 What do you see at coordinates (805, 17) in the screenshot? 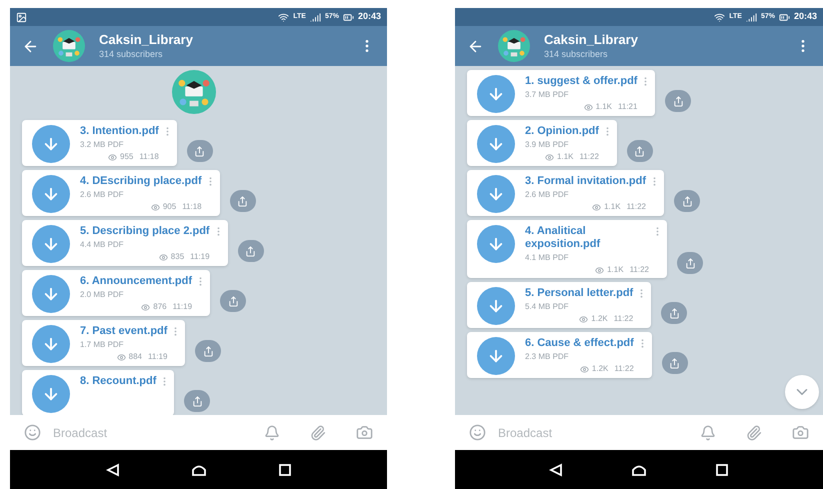
I see `clock: 20:43` at bounding box center [805, 17].